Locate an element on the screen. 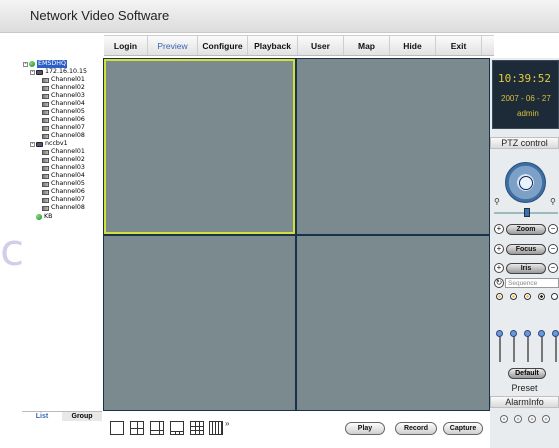  alarm-info-header: AlarmInfo is located at coordinates (524, 402).